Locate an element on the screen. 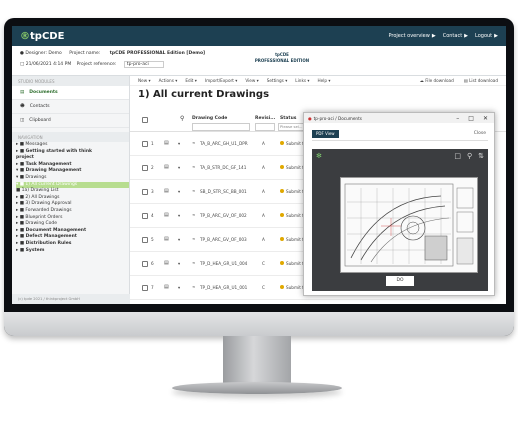  tree-item: ▸ ■ Distribution Rules is located at coordinates (72, 244).